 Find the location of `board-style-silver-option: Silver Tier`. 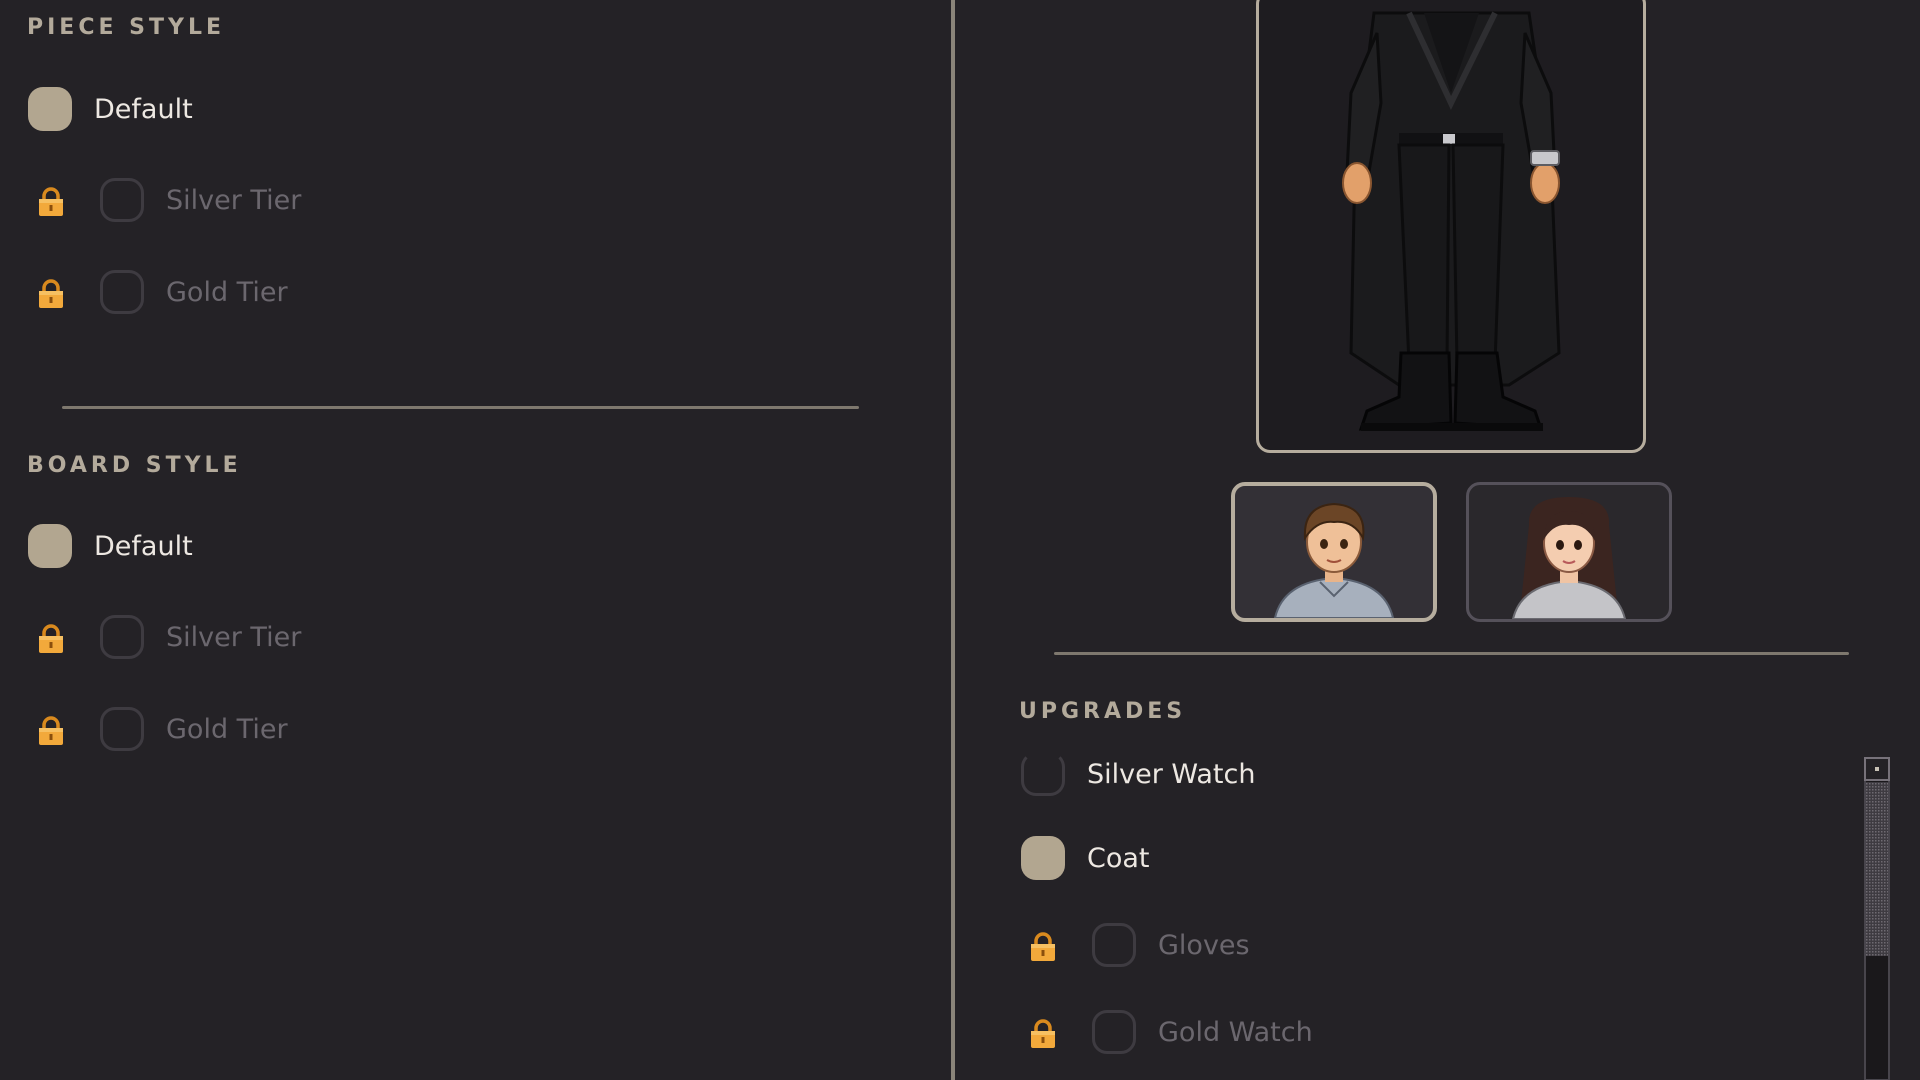

board-style-silver-option: Silver Tier is located at coordinates (200, 637).